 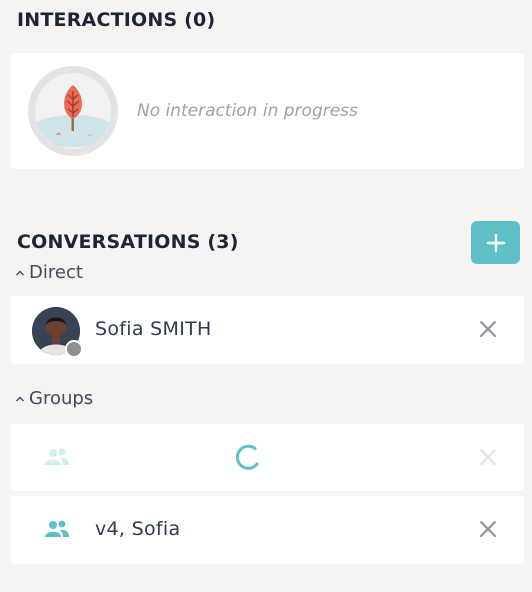 What do you see at coordinates (116, 20) in the screenshot?
I see `interactions-title: INTERACTIONS (0)` at bounding box center [116, 20].